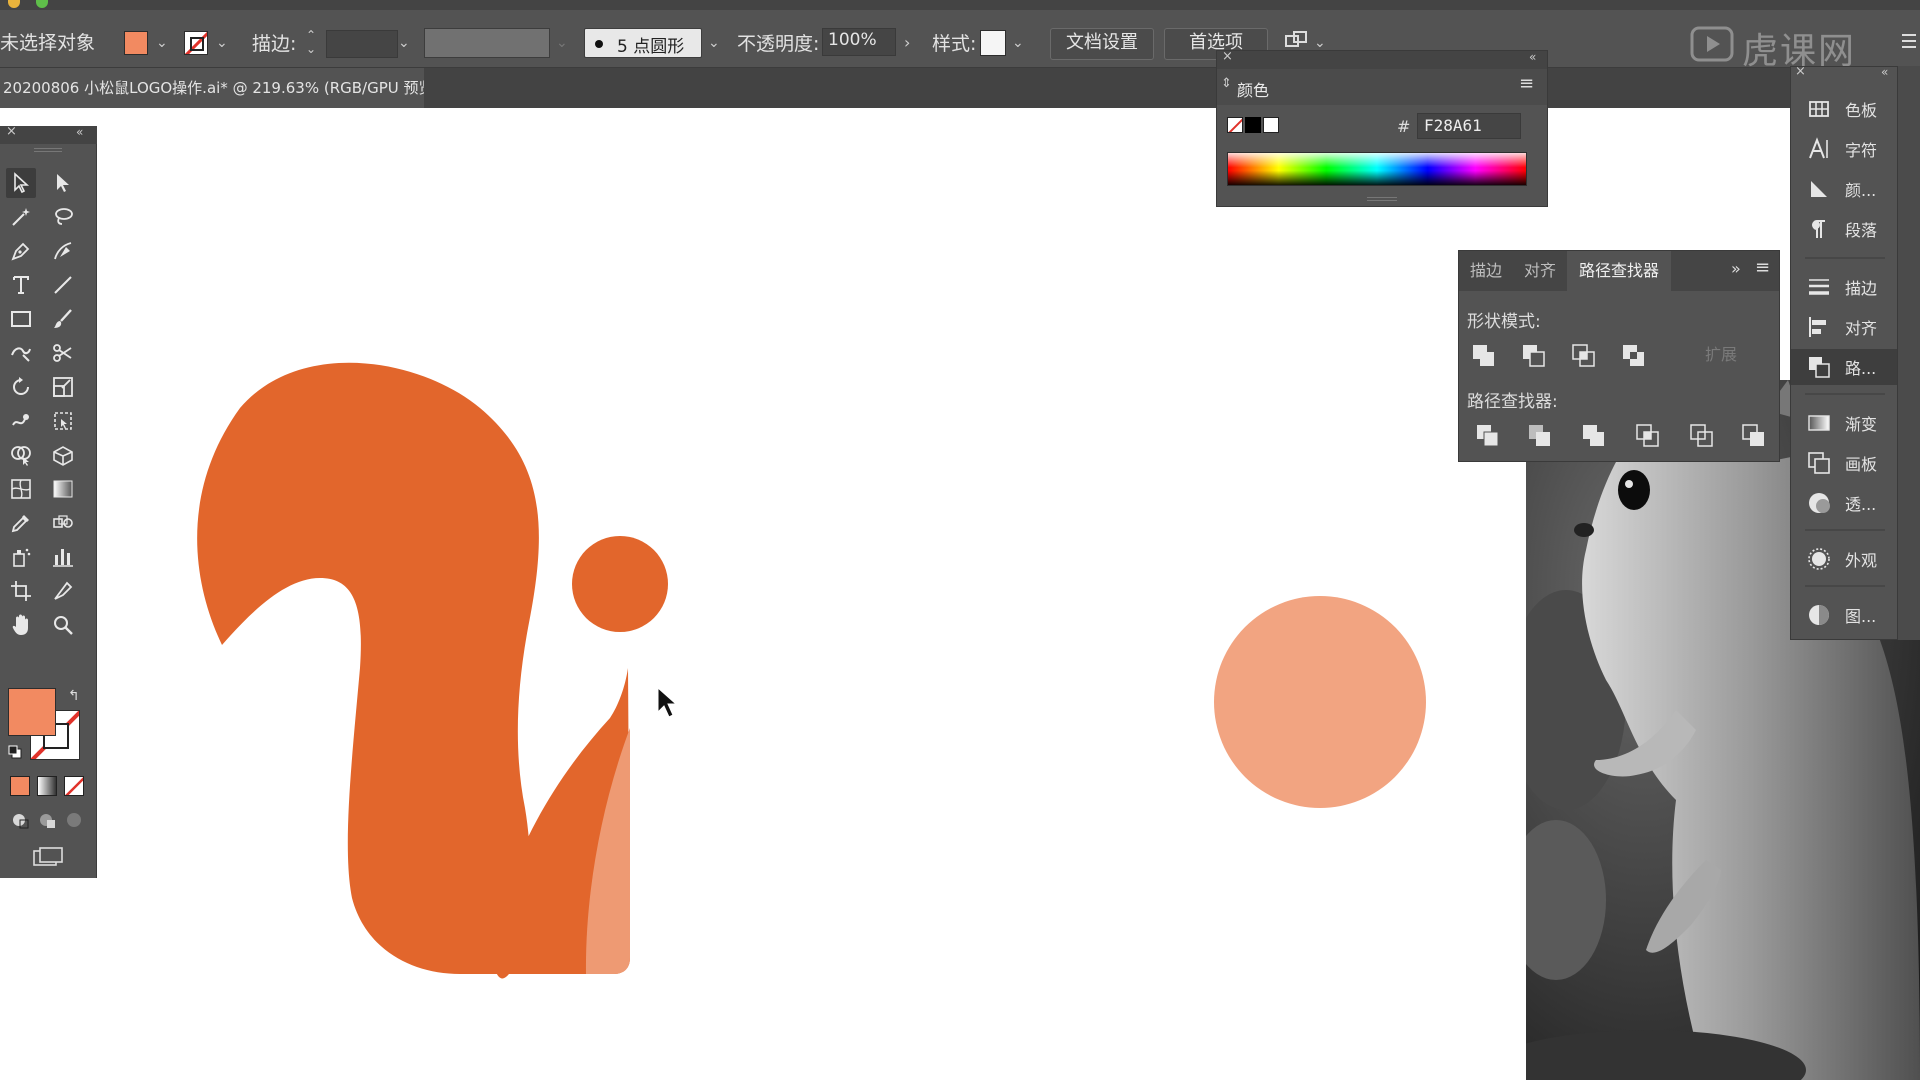 This screenshot has width=1920, height=1080. Describe the element at coordinates (1909, 41) in the screenshot. I see `workspace-menu-icon` at that location.